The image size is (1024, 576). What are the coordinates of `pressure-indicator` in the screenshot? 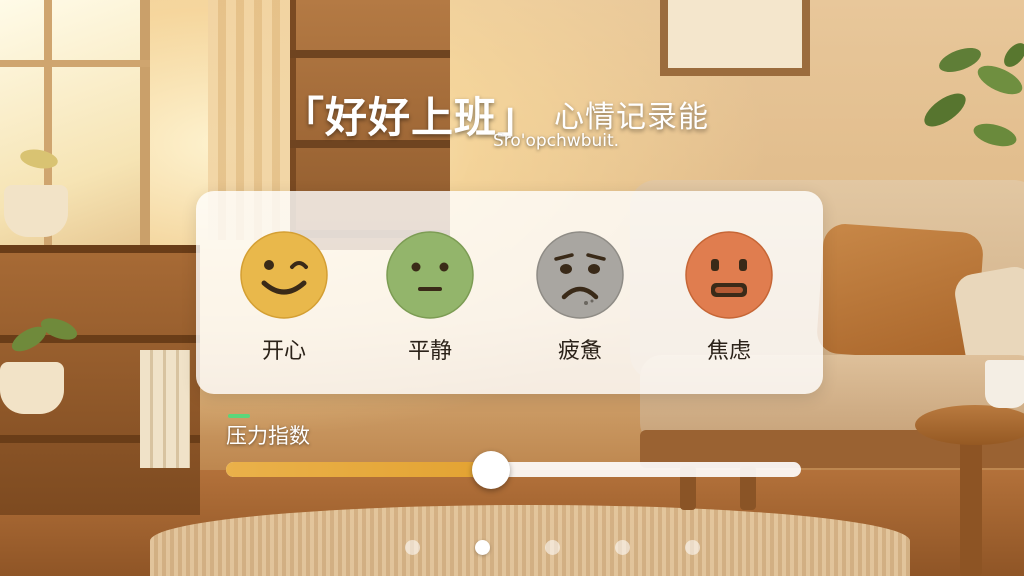 It's located at (239, 416).